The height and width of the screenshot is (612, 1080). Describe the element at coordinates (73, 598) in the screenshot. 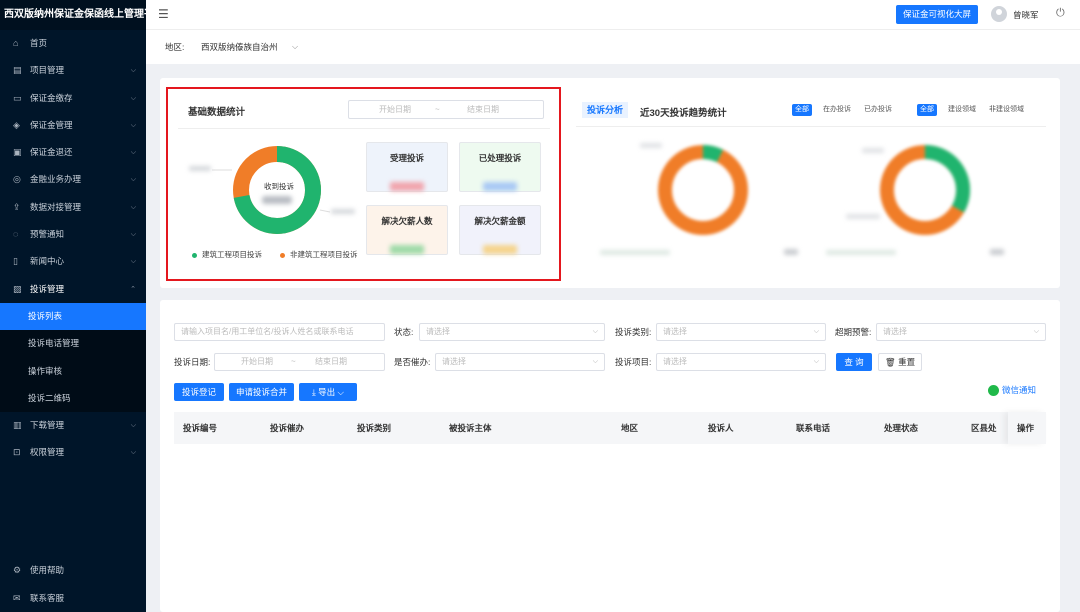

I see `sidebar-item: ✉ 联系客服` at that location.